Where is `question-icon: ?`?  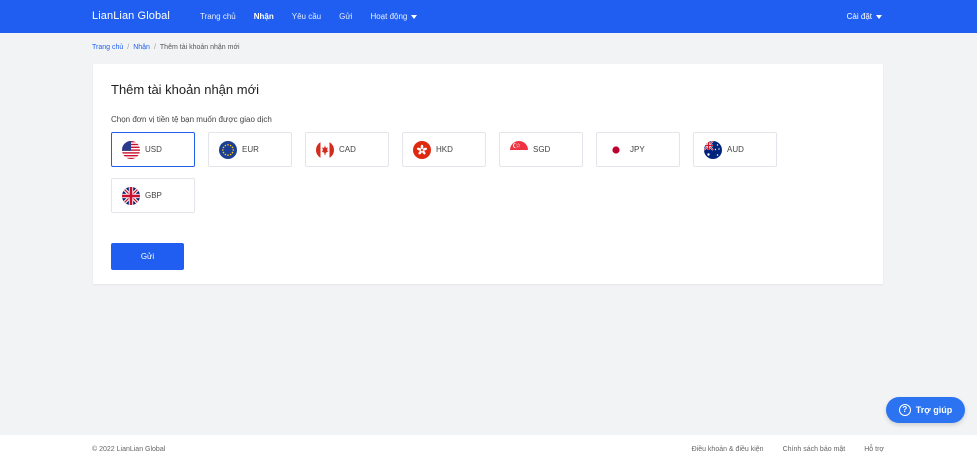 question-icon: ? is located at coordinates (904, 410).